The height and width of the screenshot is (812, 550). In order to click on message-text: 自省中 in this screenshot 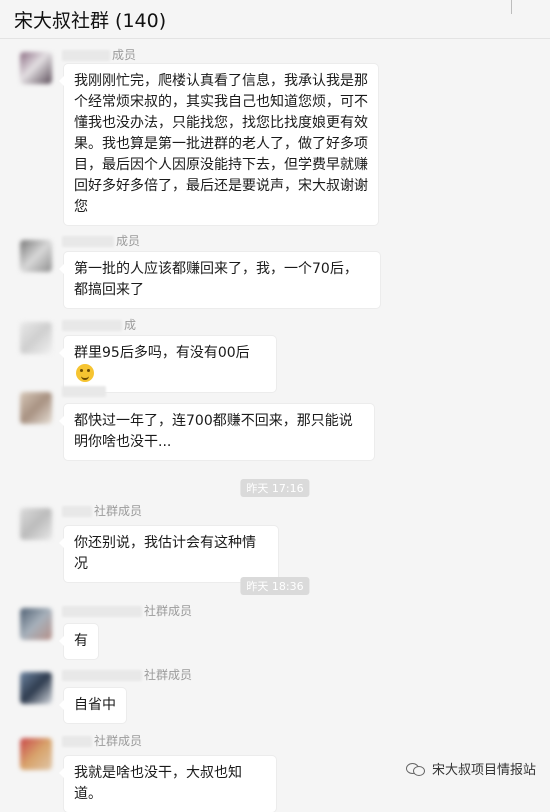, I will do `click(95, 705)`.